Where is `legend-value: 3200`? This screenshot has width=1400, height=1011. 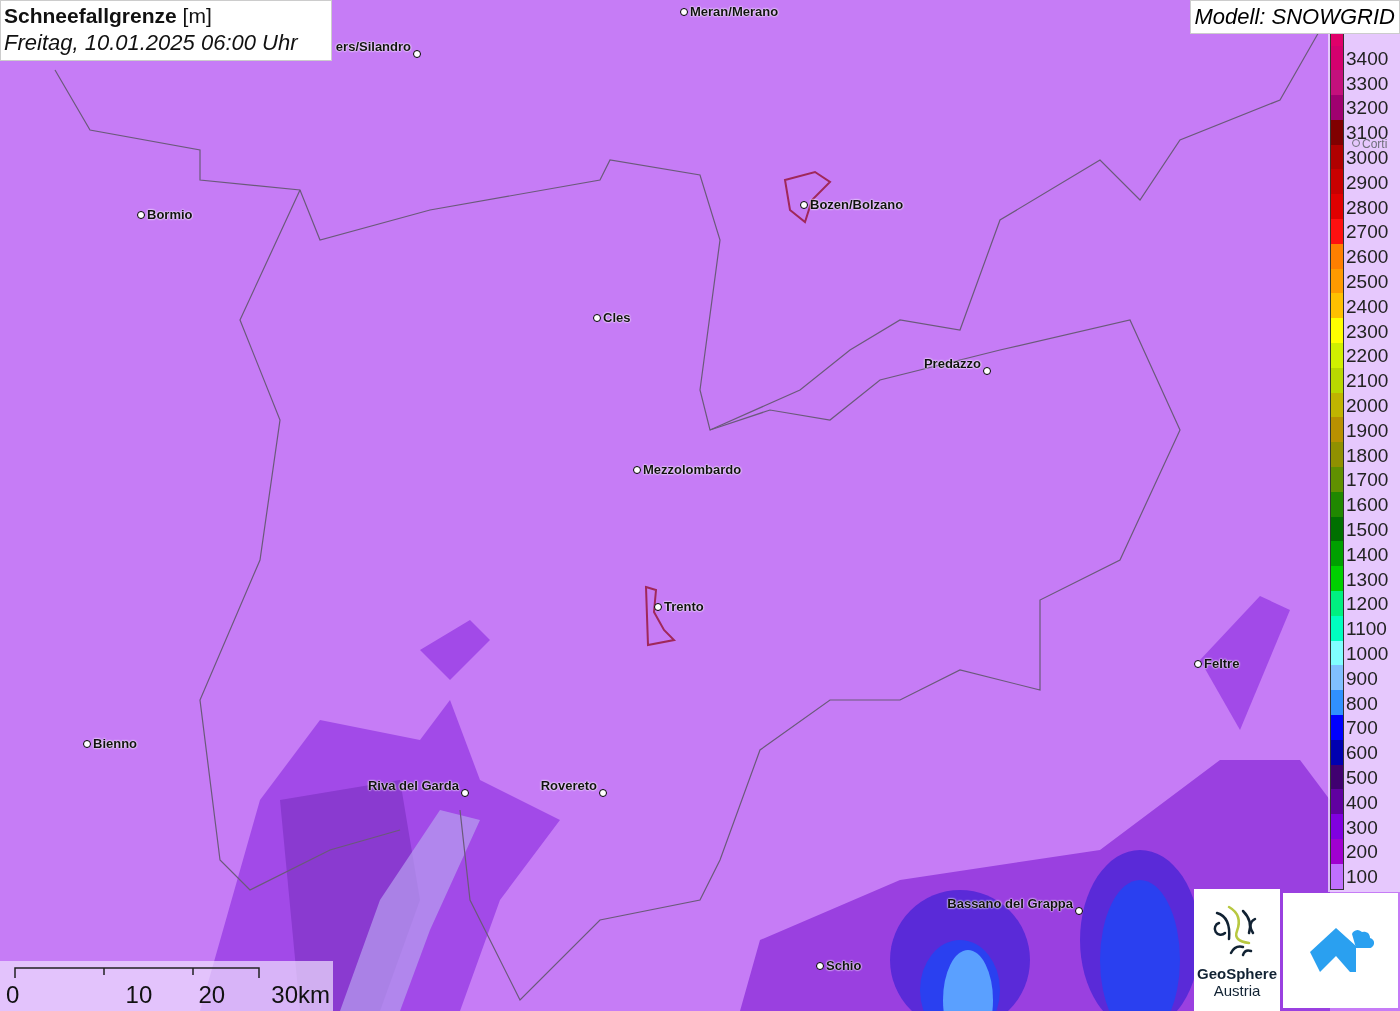 legend-value: 3200 is located at coordinates (1367, 108).